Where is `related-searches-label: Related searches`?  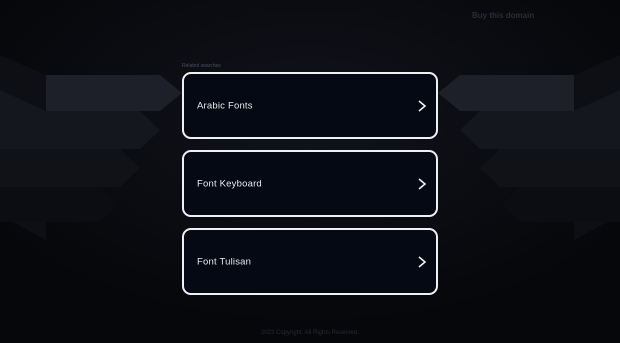
related-searches-label: Related searches is located at coordinates (201, 66).